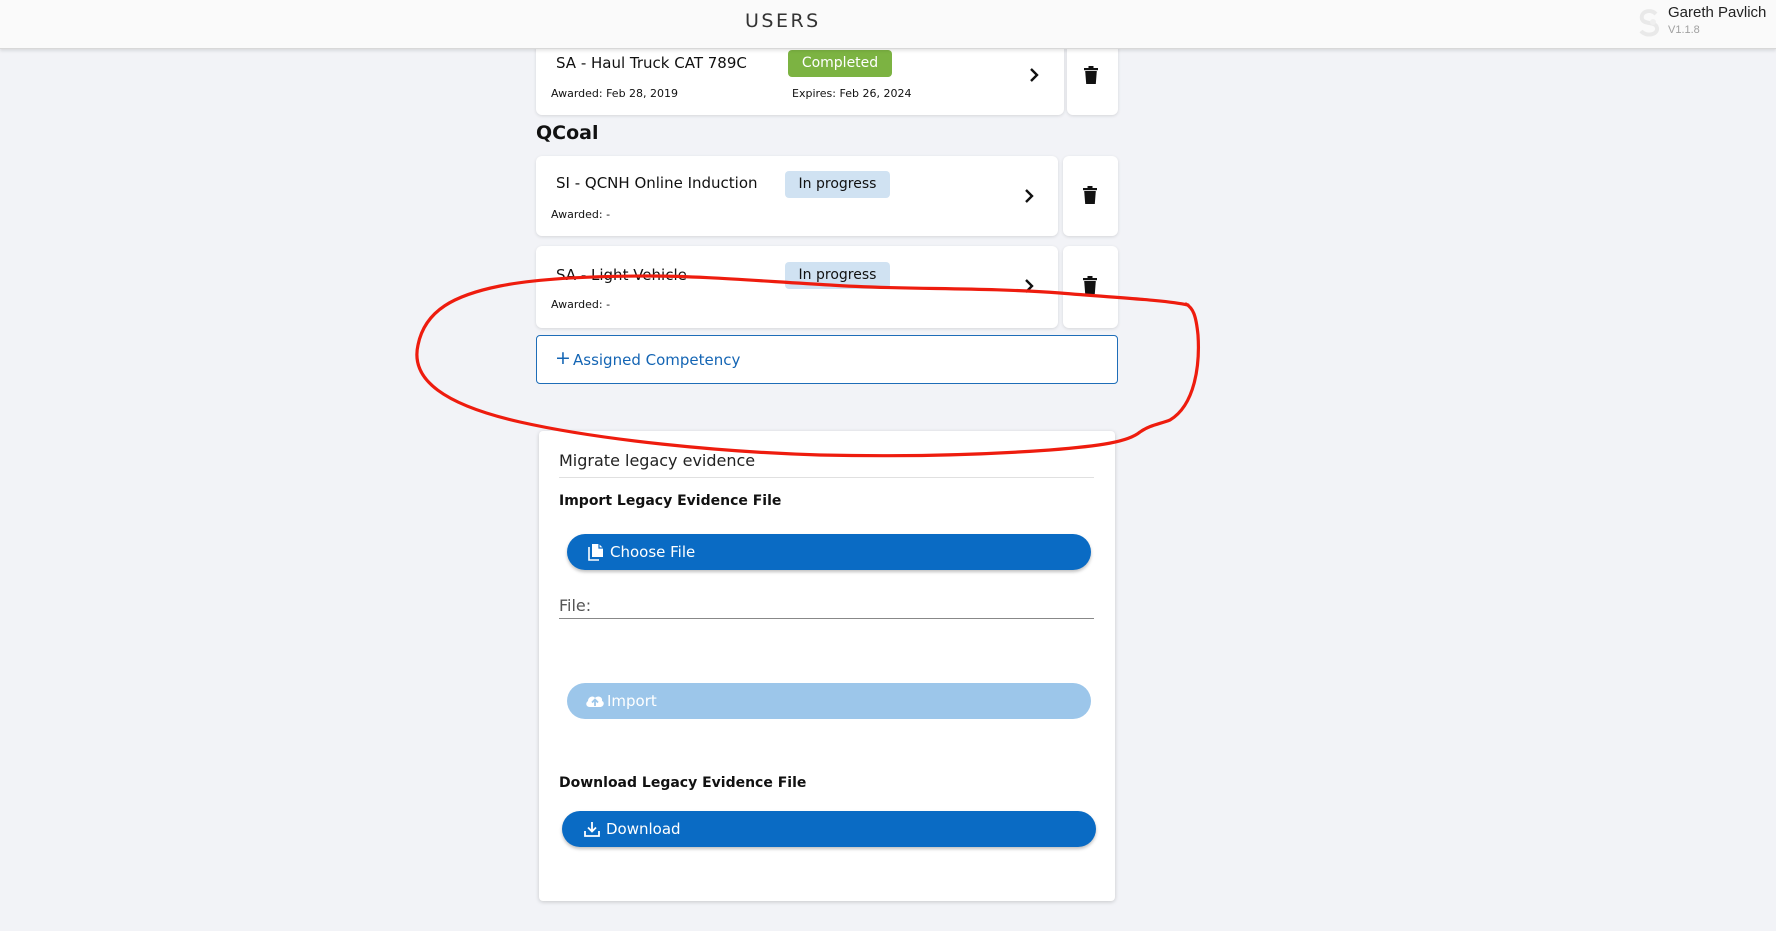 The height and width of the screenshot is (931, 1776). I want to click on company-heading: QCoal, so click(567, 133).